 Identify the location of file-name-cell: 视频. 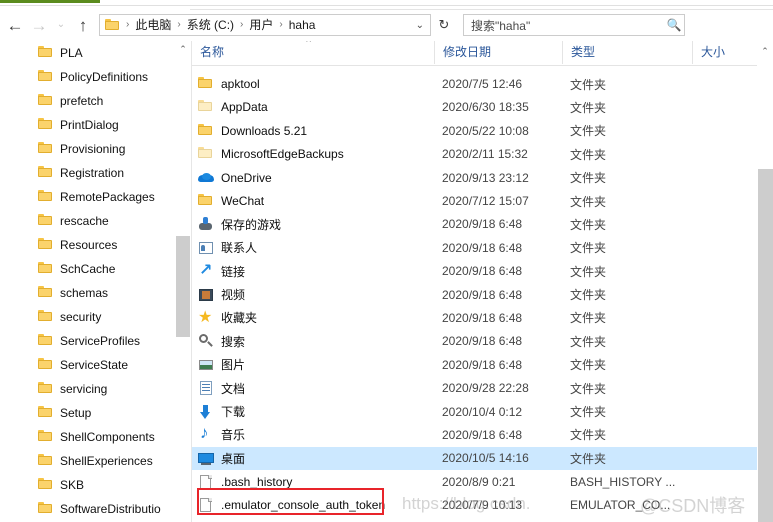
(313, 294).